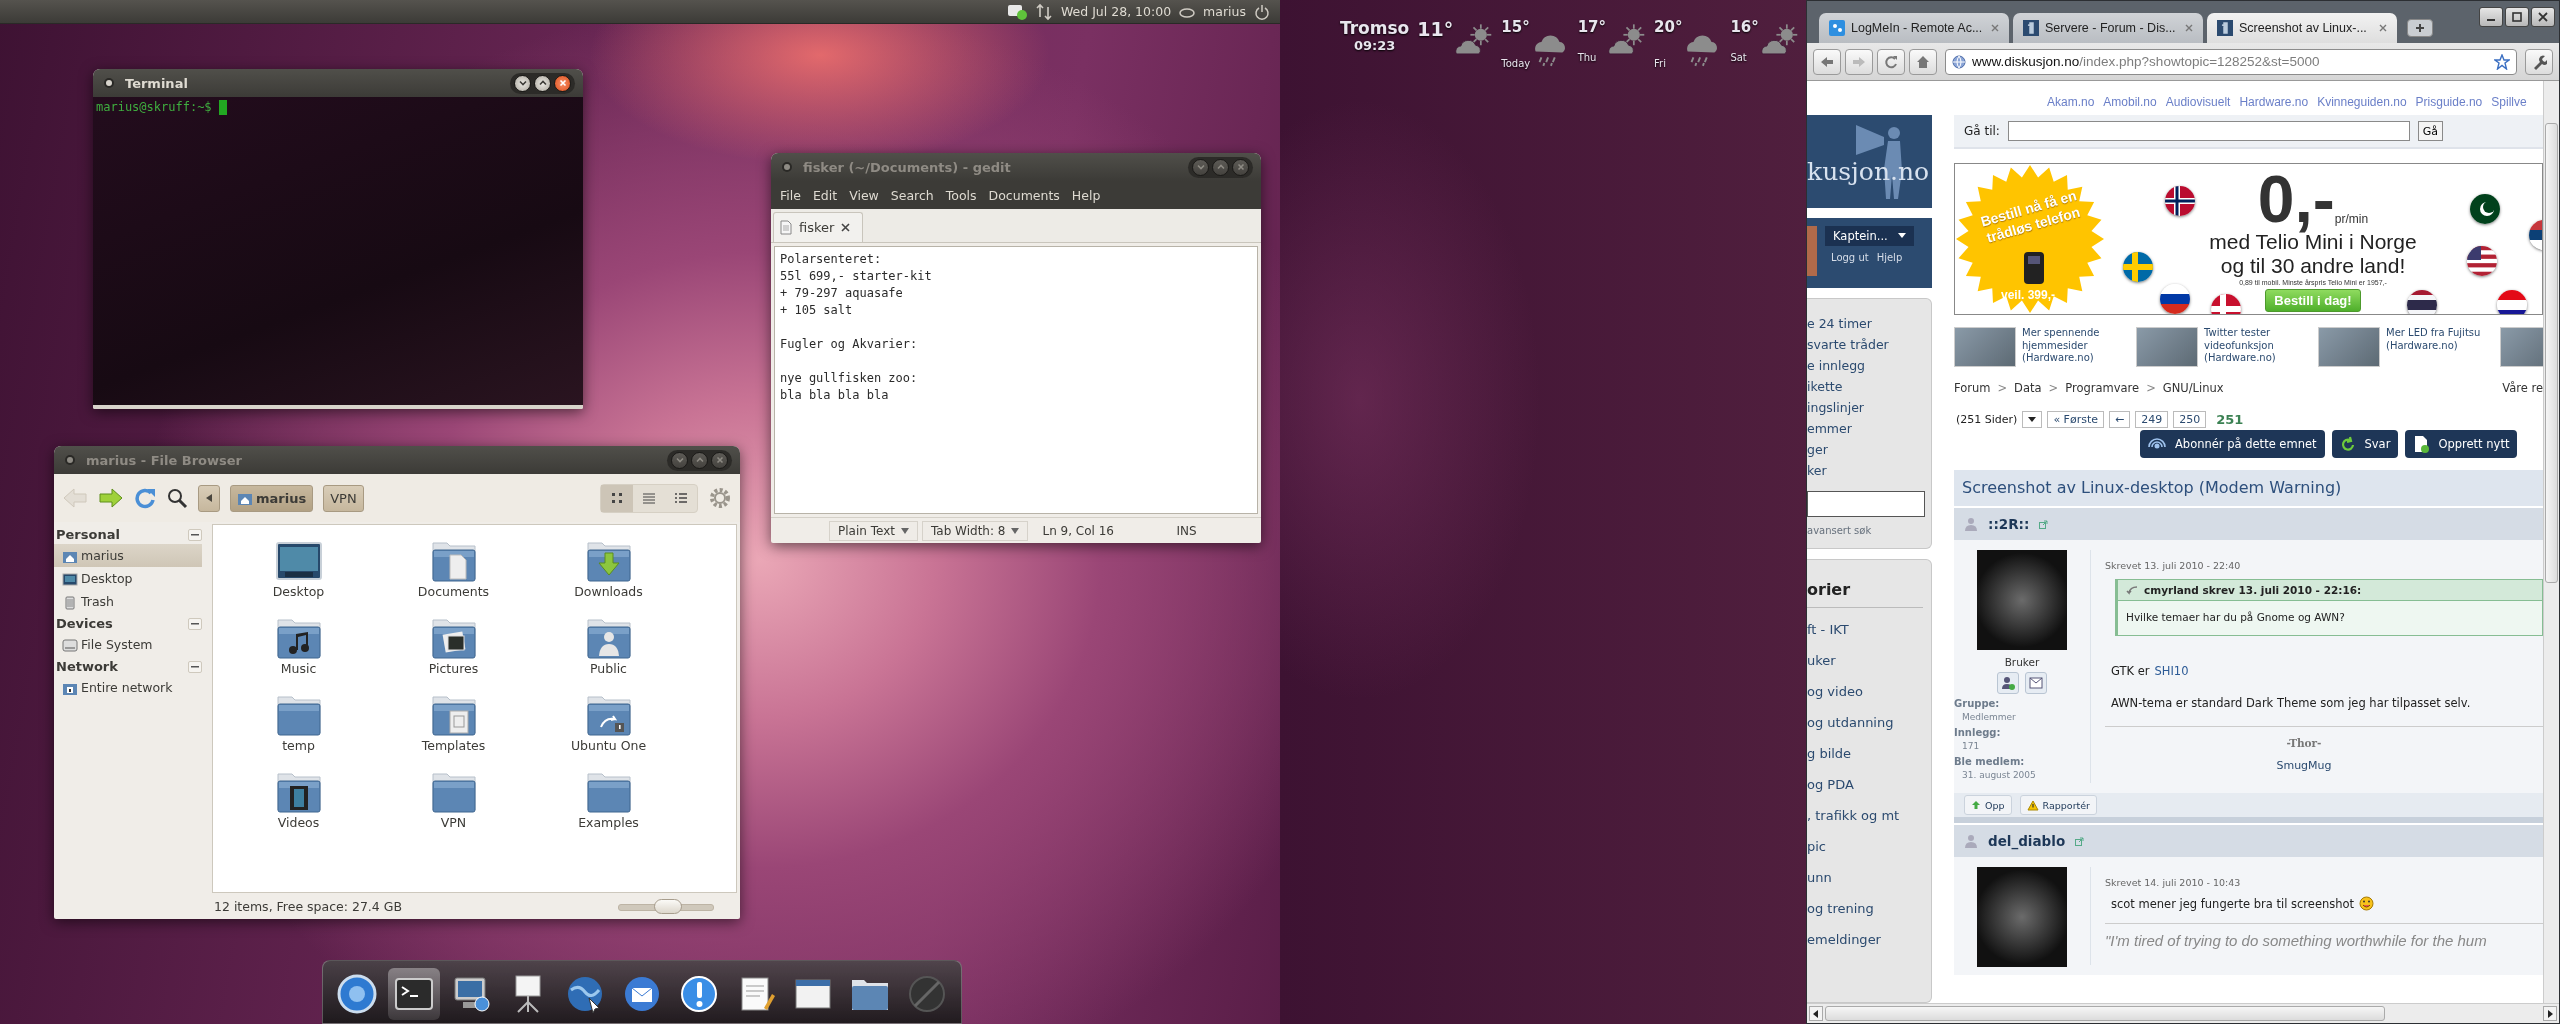  I want to click on sidebar-link: ker, so click(1869, 470).